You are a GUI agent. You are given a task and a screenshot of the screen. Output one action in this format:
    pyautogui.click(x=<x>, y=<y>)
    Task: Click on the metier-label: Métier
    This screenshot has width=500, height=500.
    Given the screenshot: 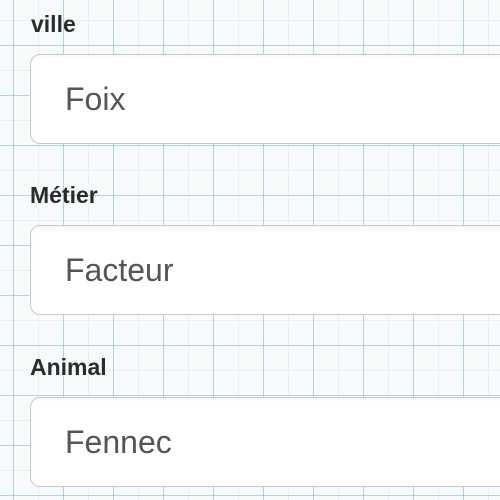 What is the action you would take?
    pyautogui.click(x=64, y=195)
    